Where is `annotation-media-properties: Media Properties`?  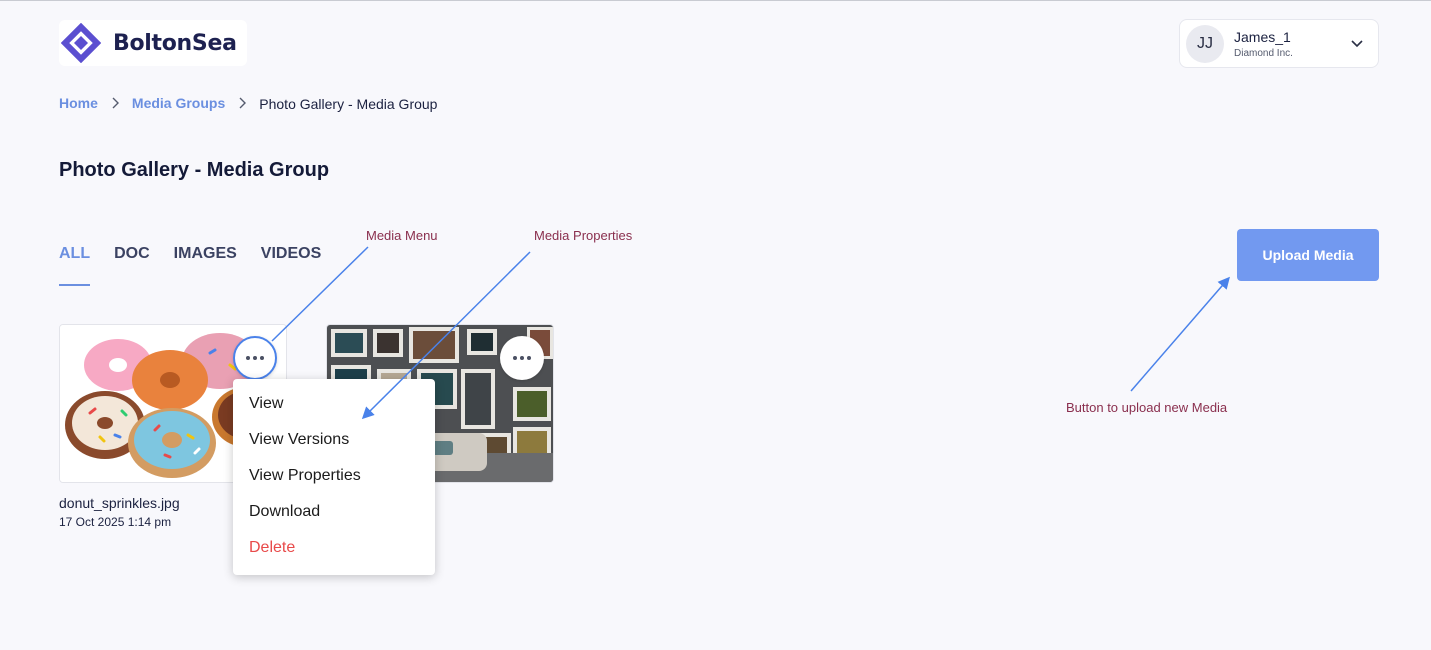
annotation-media-properties: Media Properties is located at coordinates (583, 235).